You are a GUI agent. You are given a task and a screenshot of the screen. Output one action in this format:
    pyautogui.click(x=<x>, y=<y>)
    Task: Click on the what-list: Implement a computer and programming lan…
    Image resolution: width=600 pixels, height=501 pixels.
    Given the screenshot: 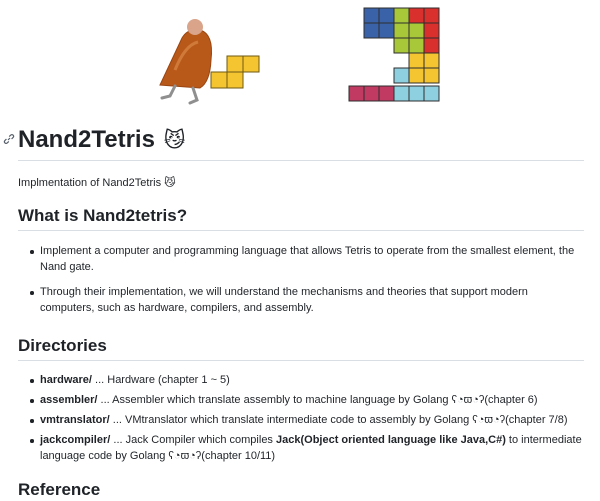 What is the action you would take?
    pyautogui.click(x=306, y=279)
    